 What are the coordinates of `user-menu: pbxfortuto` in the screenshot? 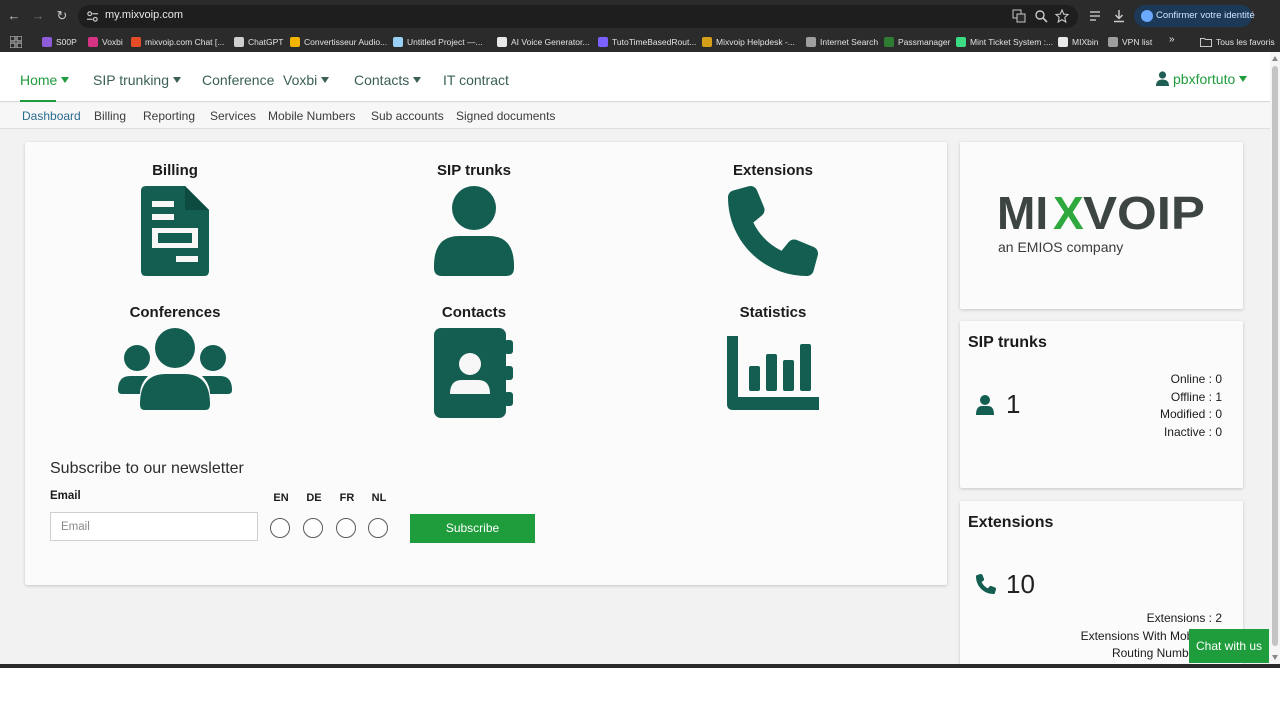 It's located at (1202, 79).